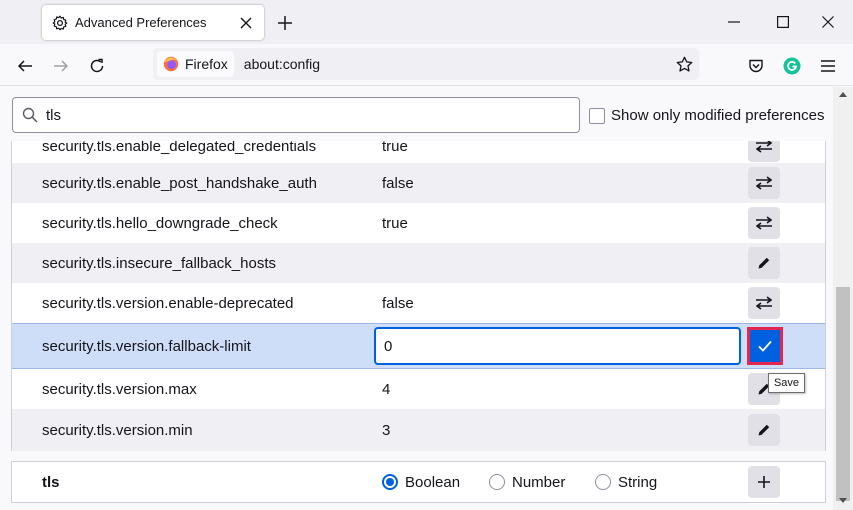  What do you see at coordinates (843, 94) in the screenshot?
I see `scroll-up-icon` at bounding box center [843, 94].